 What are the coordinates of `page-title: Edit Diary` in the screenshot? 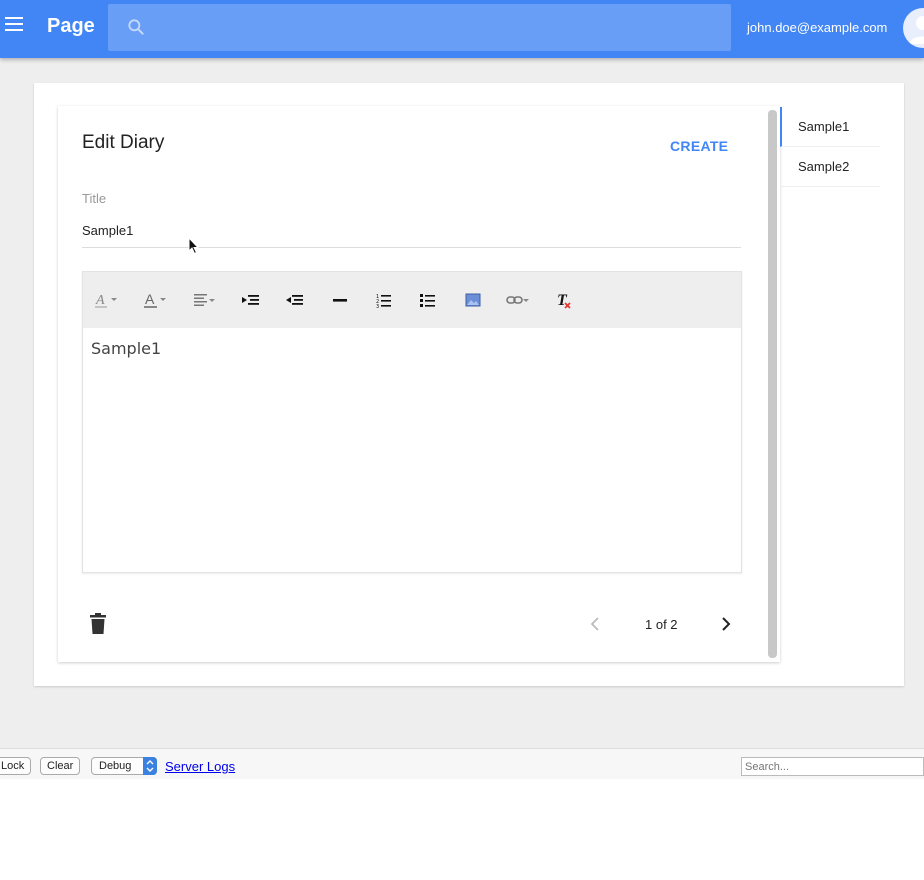 It's located at (123, 142).